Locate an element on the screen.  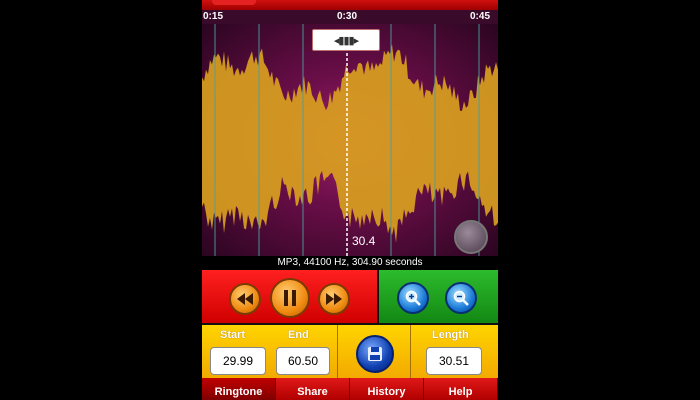
fast-forward-button is located at coordinates (334, 299).